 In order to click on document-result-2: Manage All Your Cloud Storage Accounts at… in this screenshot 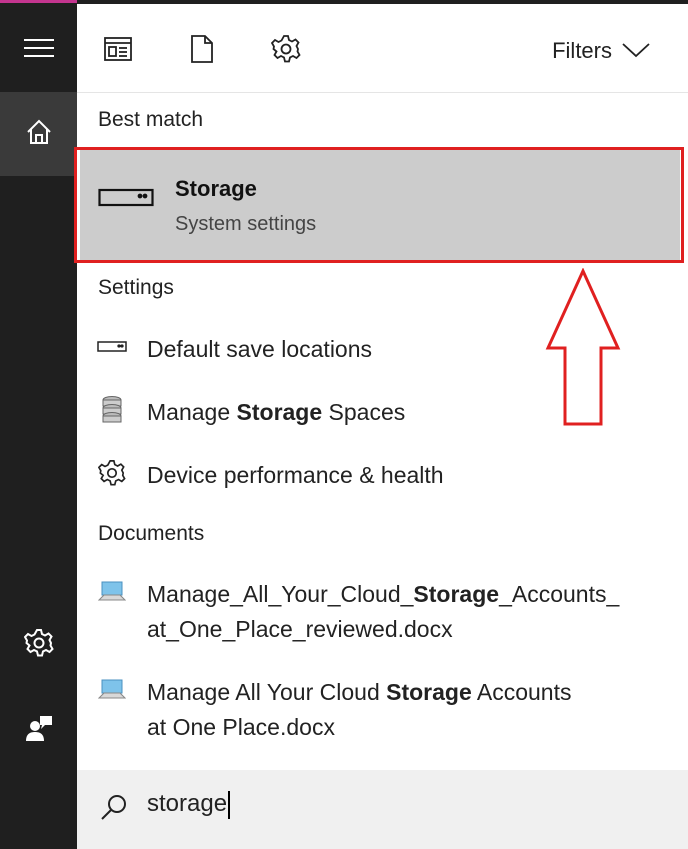, I will do `click(382, 710)`.